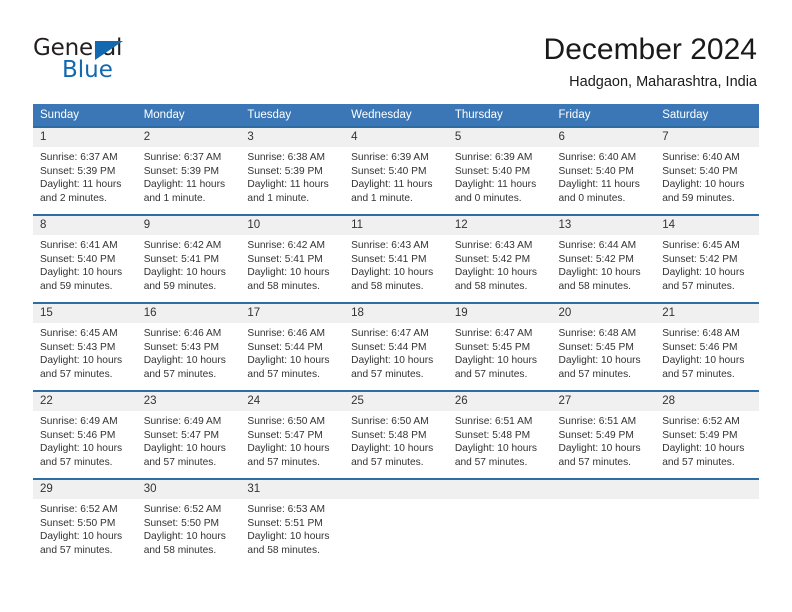  Describe the element at coordinates (181, 171) in the screenshot. I see `sunset-text: Sunset: 5:39 PM` at that location.